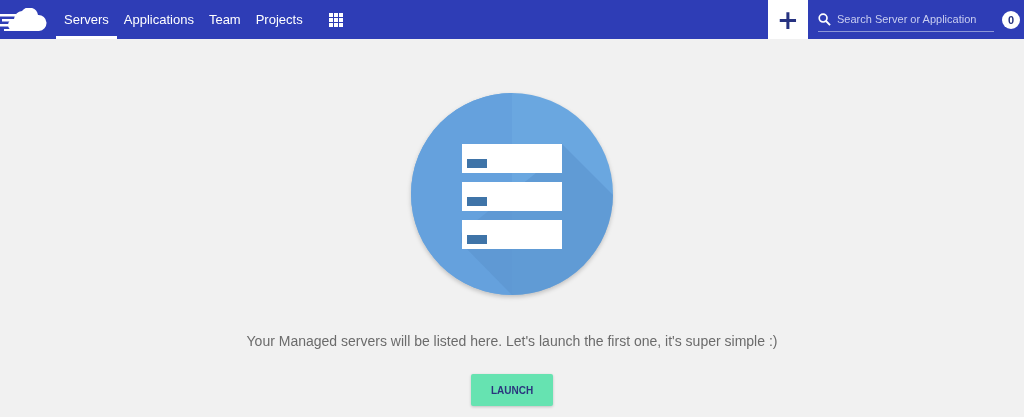  I want to click on nav-tab: Projects, so click(279, 19).